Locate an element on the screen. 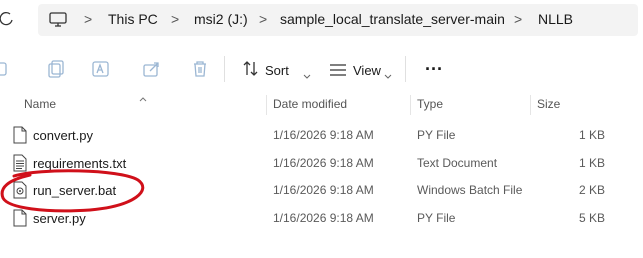 Image resolution: width=643 pixels, height=258 pixels. annotation-ellipse is located at coordinates (72, 191).